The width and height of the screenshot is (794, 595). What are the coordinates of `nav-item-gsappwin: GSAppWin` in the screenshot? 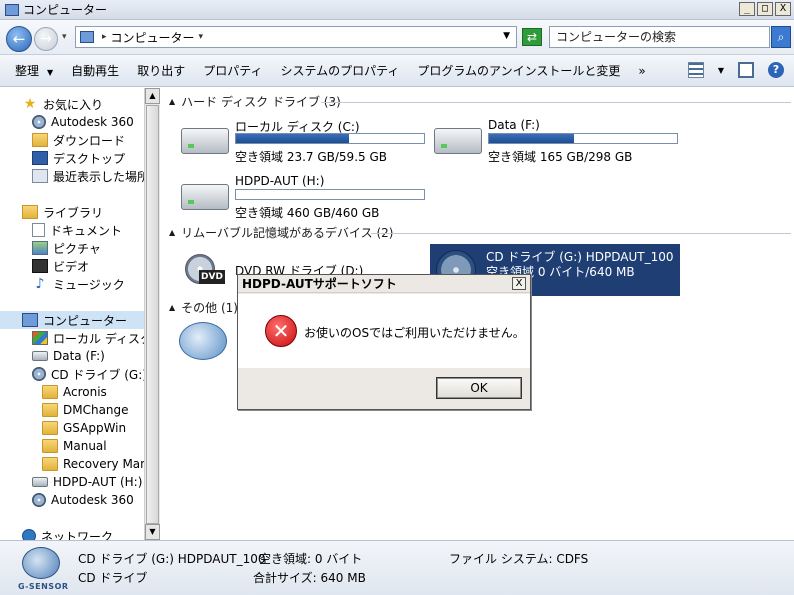 It's located at (84, 428).